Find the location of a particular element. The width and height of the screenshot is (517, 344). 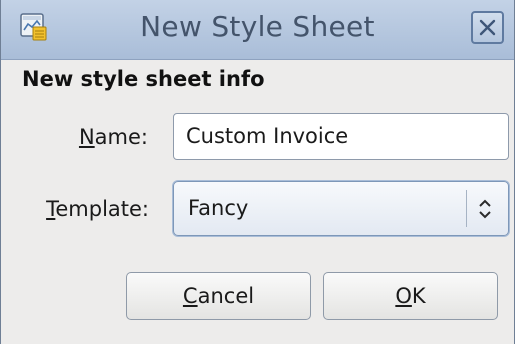

chevron-up-down-icon is located at coordinates (485, 211).